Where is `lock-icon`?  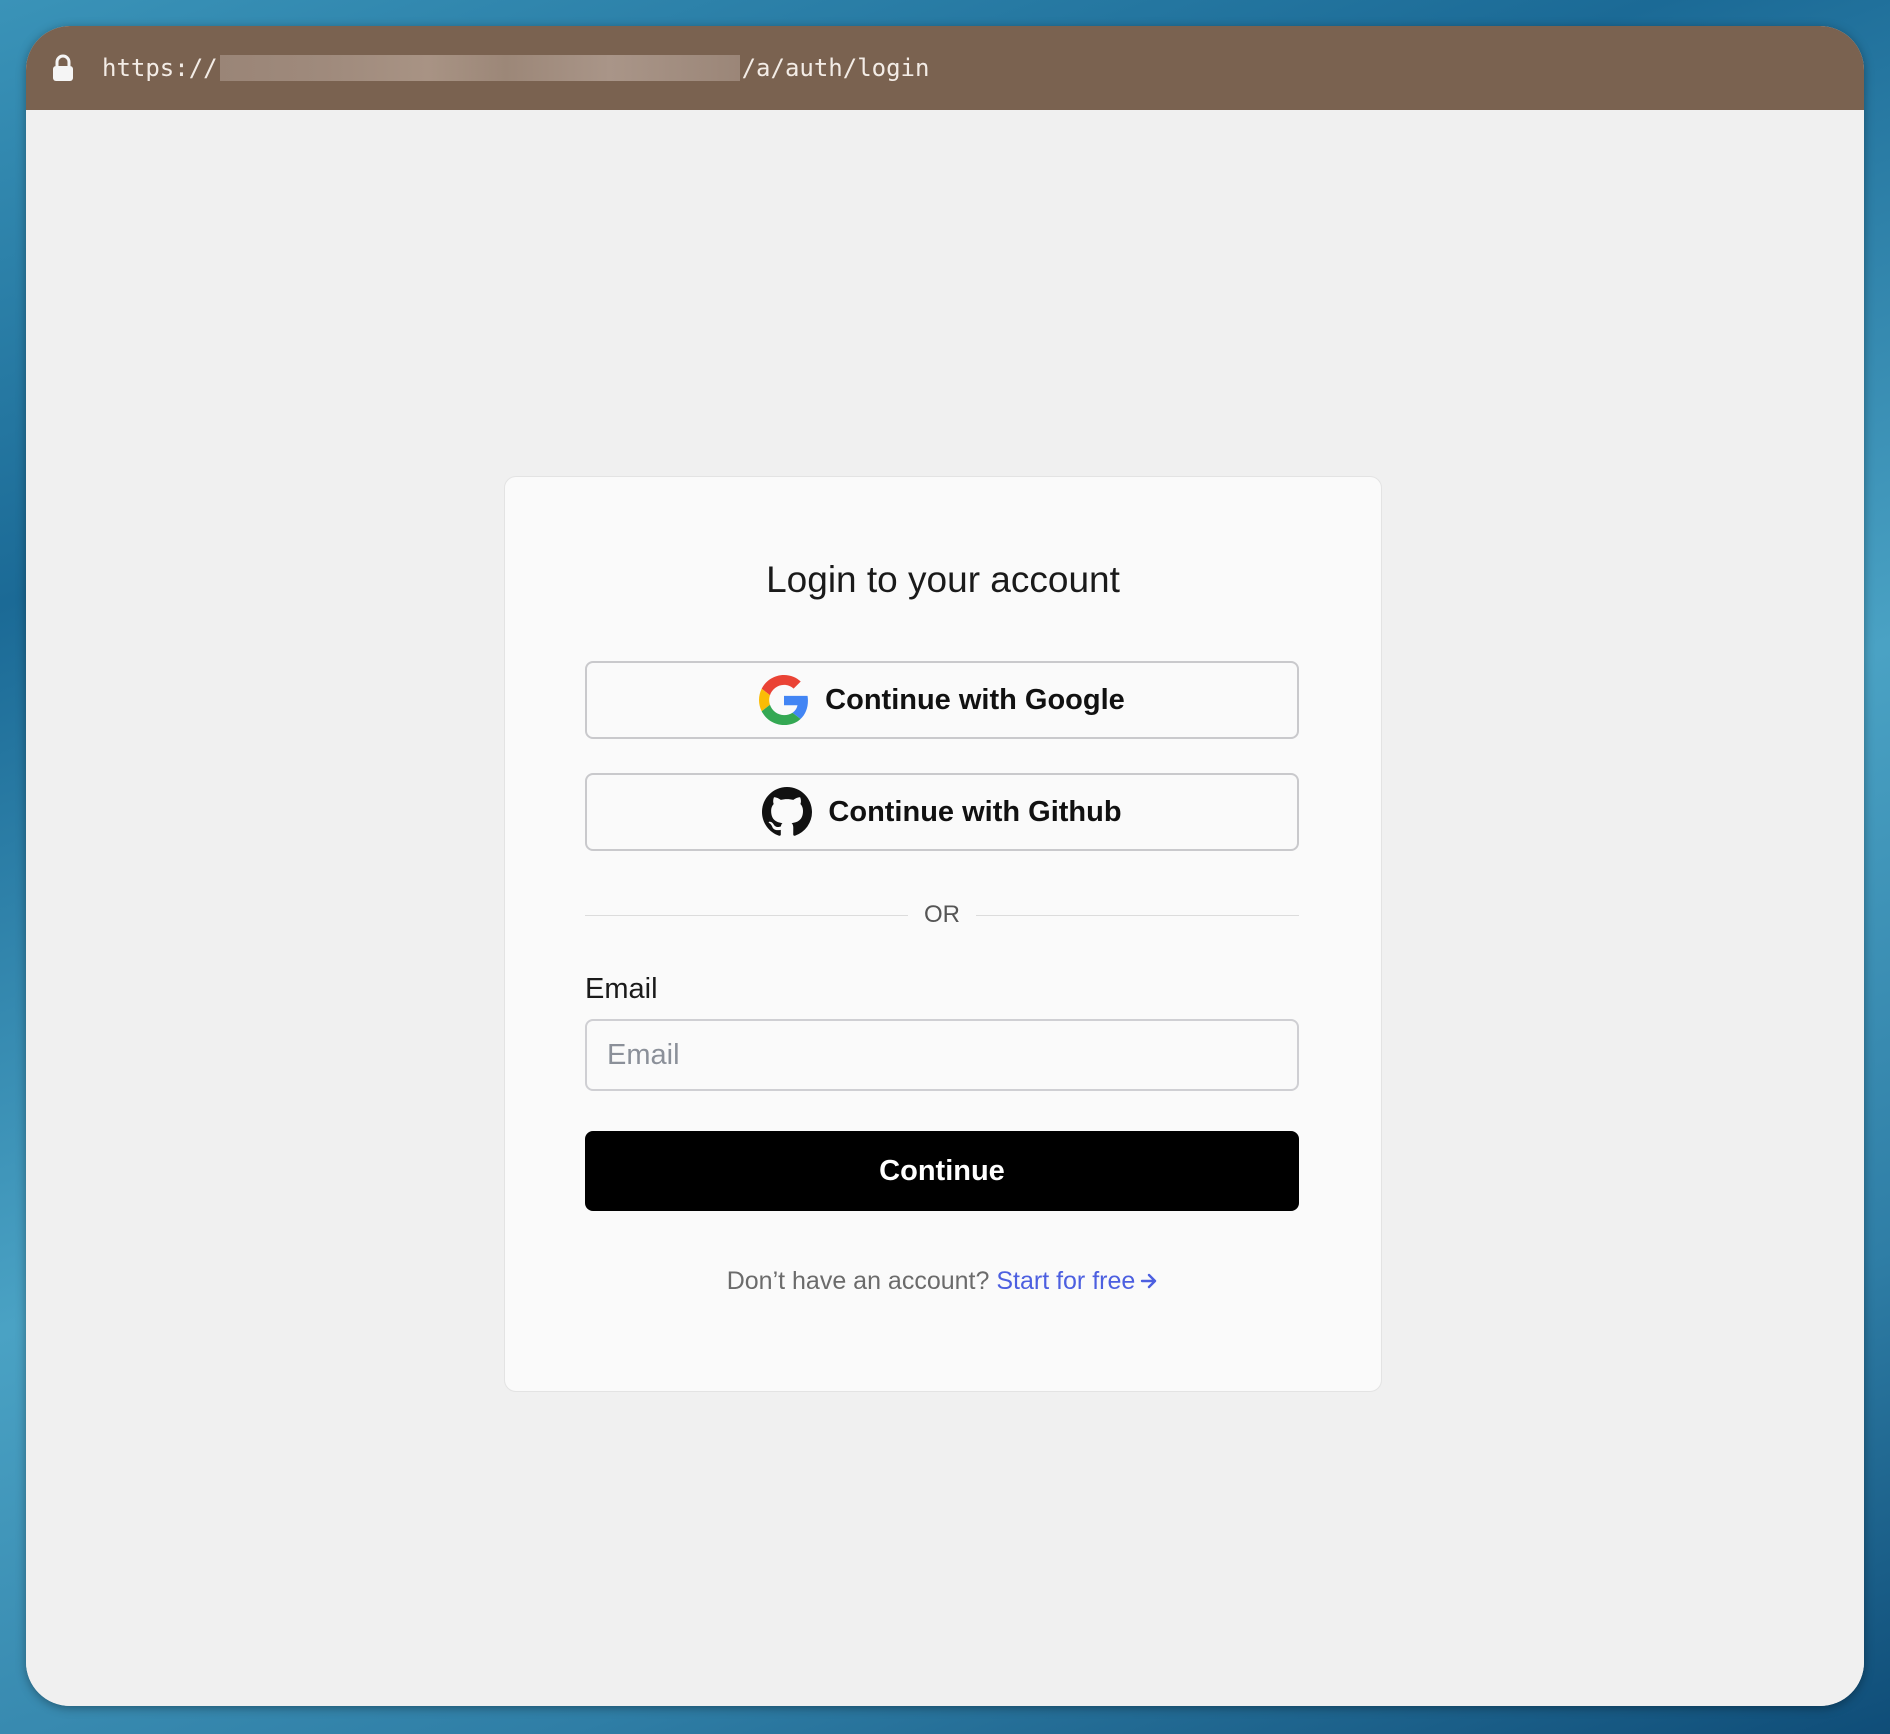
lock-icon is located at coordinates (63, 67).